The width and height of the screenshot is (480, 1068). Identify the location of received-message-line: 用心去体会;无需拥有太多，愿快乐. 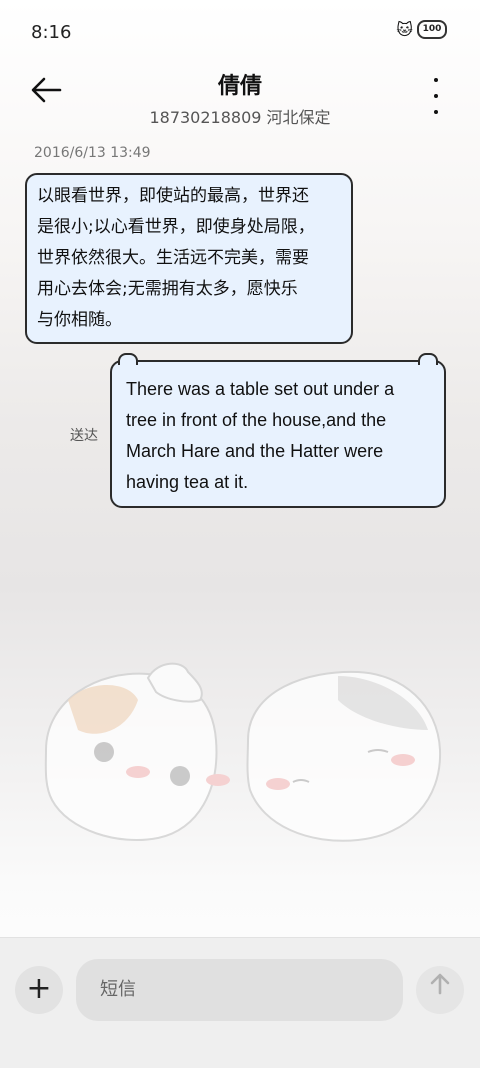
(167, 289).